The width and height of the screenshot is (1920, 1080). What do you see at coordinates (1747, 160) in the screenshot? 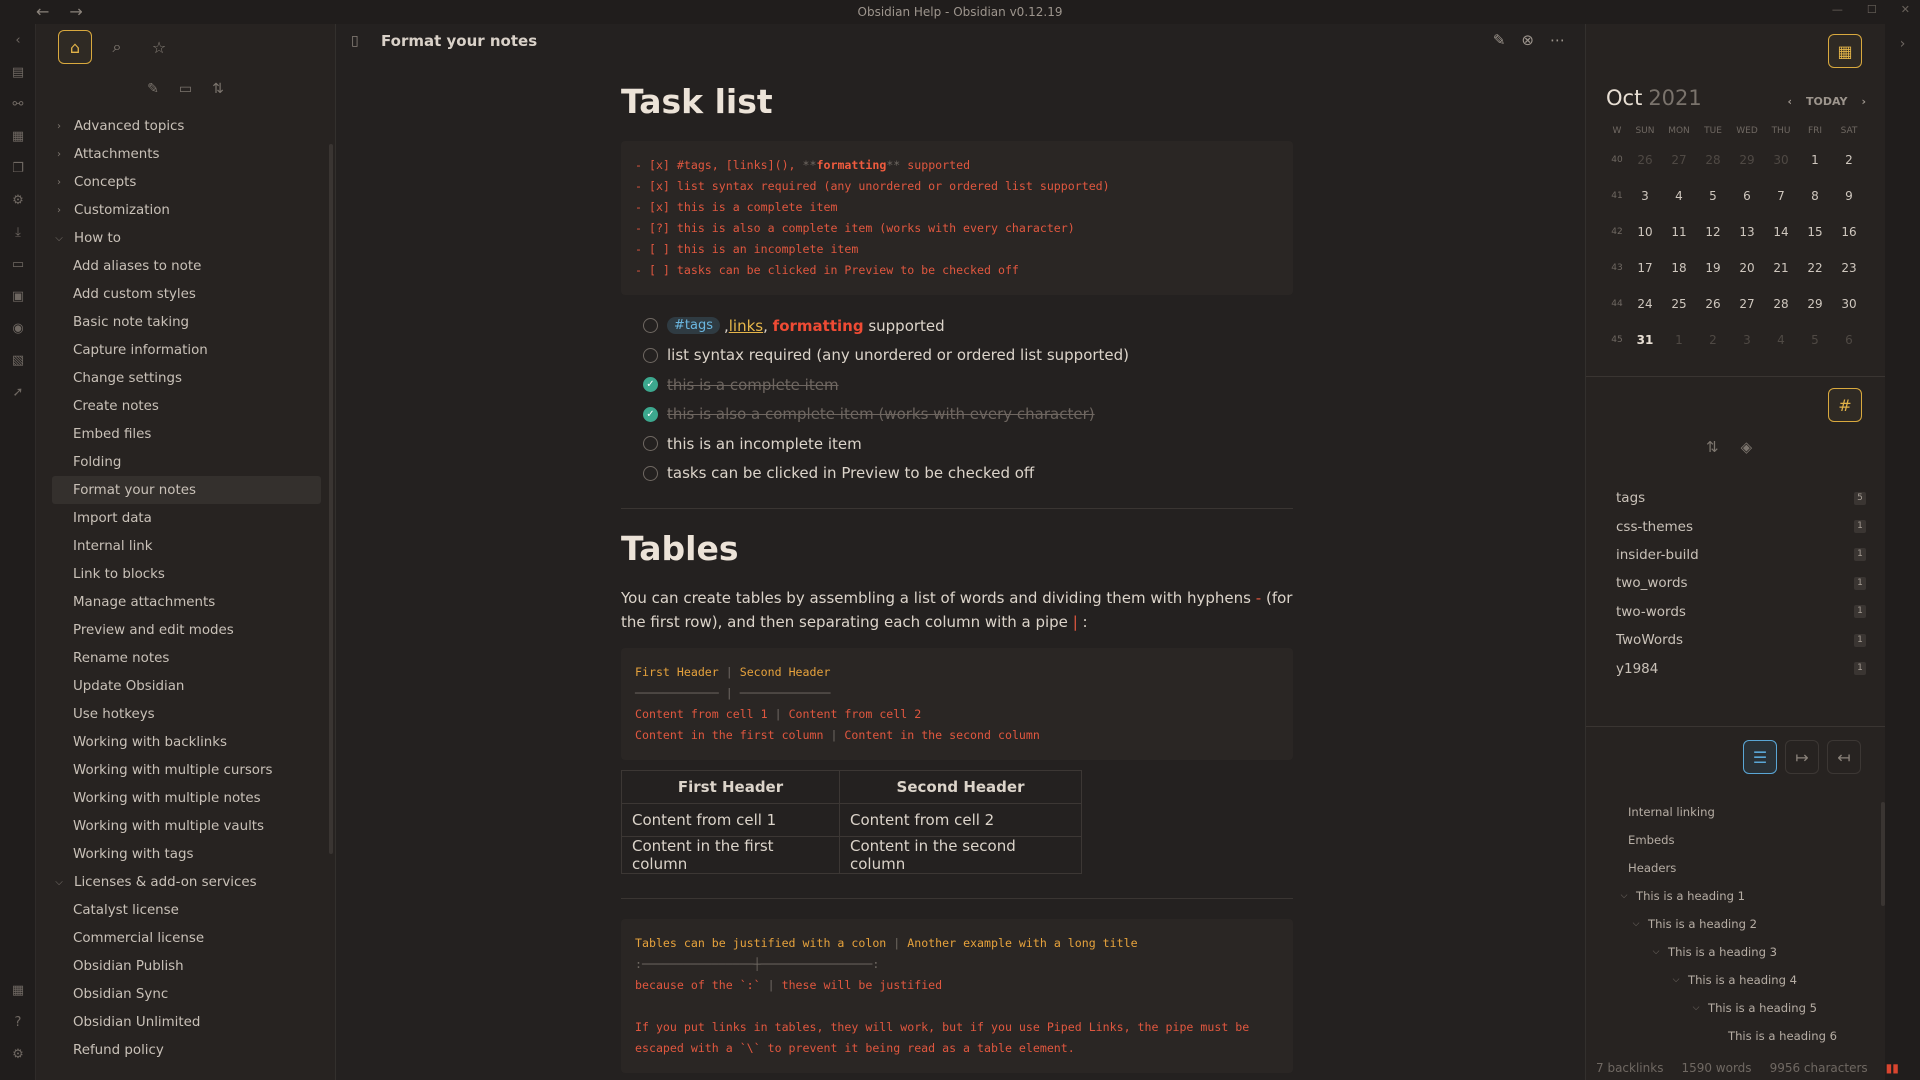
I see `calendar-day: 29` at bounding box center [1747, 160].